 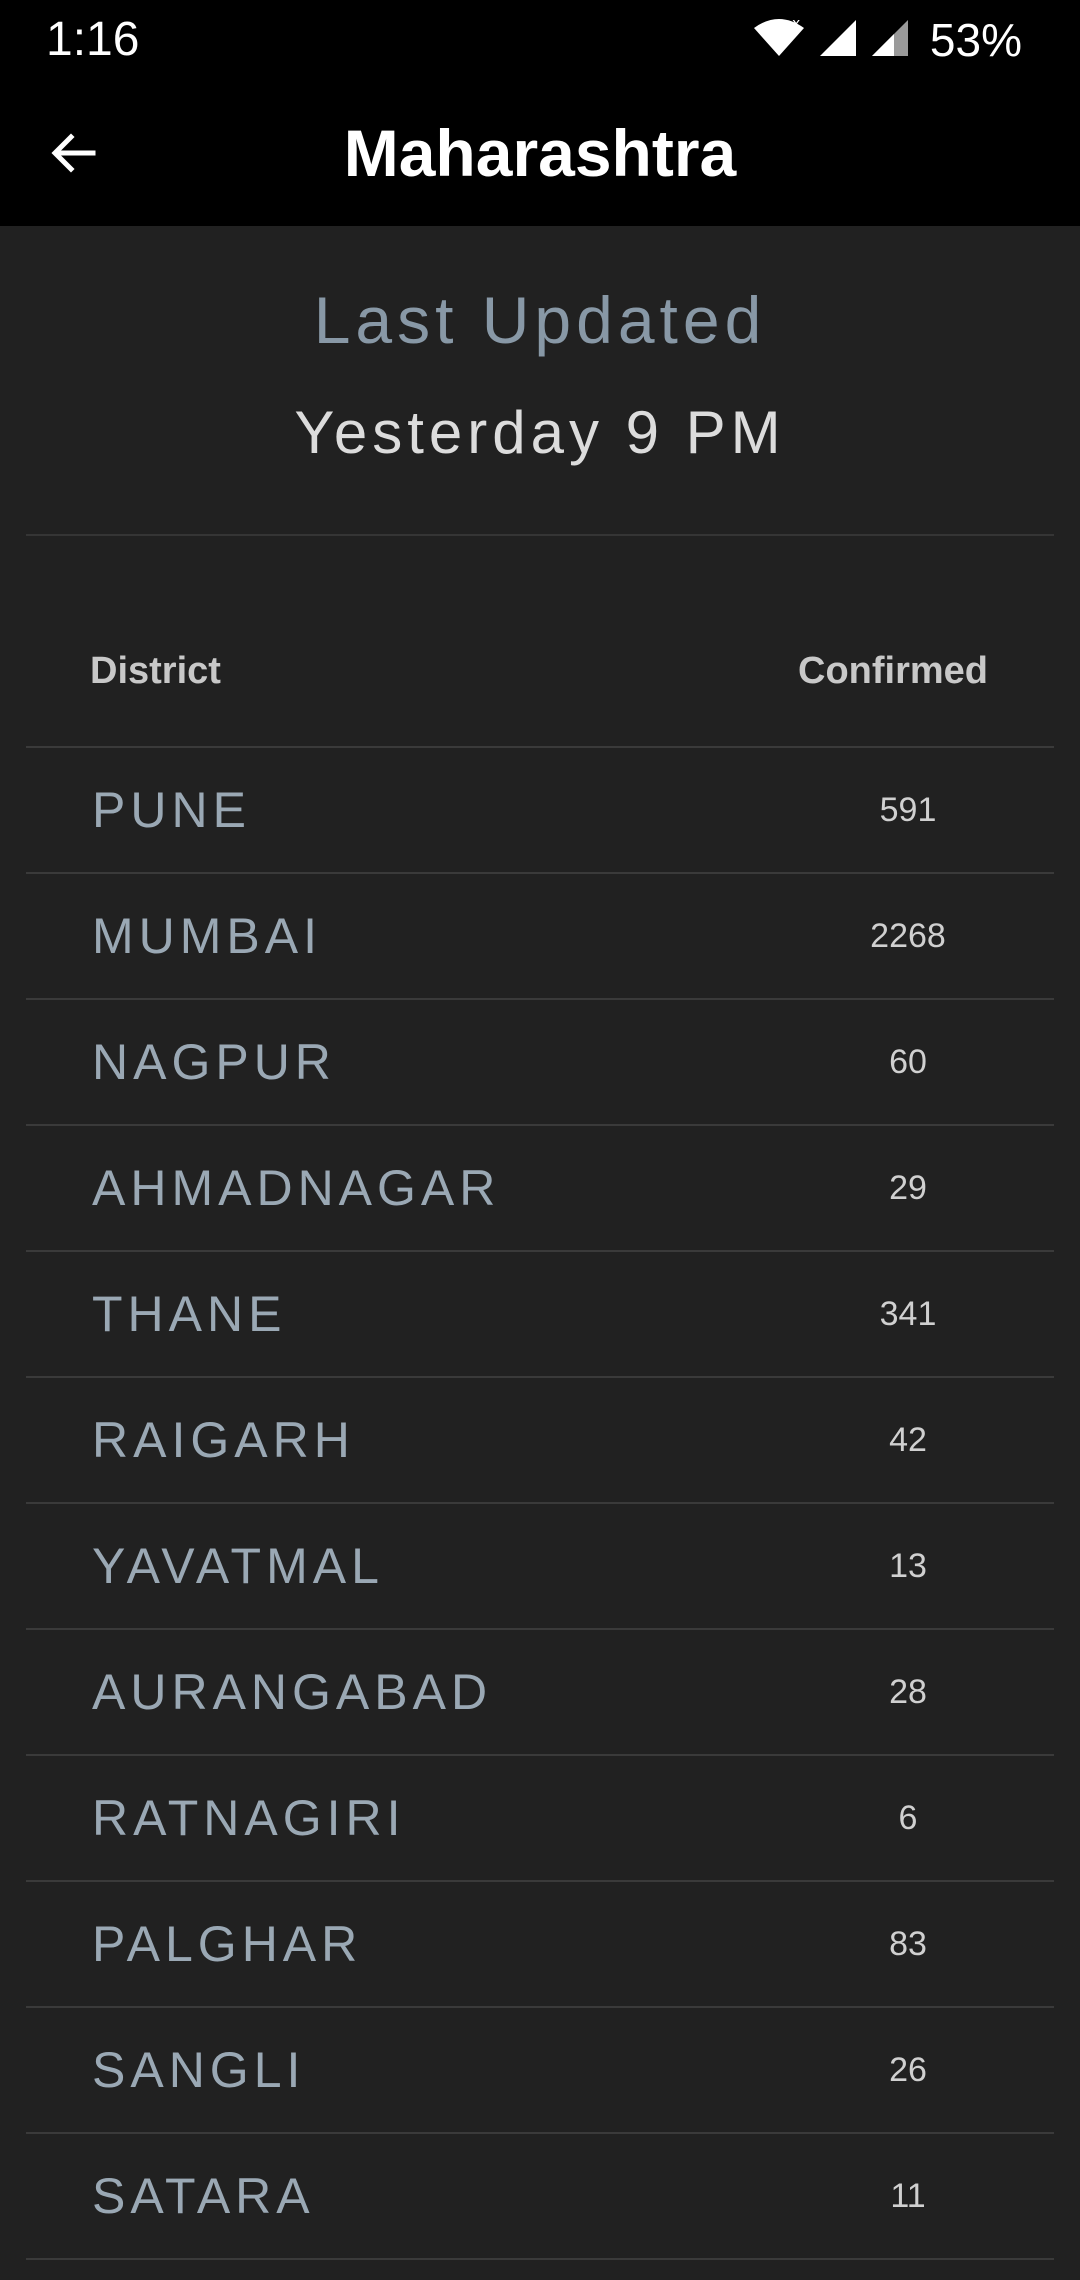 I want to click on table-row: SANGLI 26, so click(x=540, y=2071).